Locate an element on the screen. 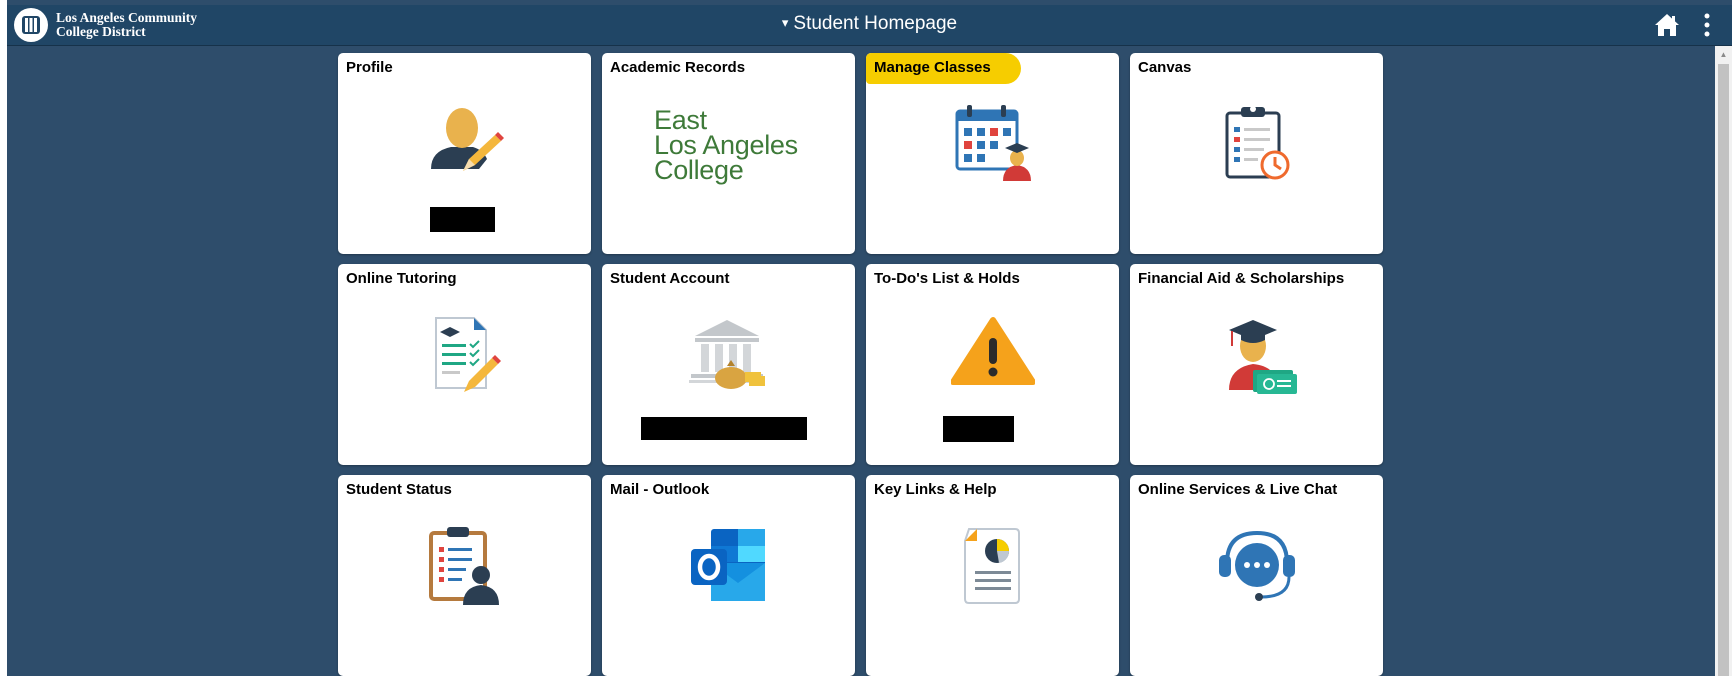 This screenshot has height=676, width=1732. tile-key-links-help: Key Links & Help is located at coordinates (992, 575).